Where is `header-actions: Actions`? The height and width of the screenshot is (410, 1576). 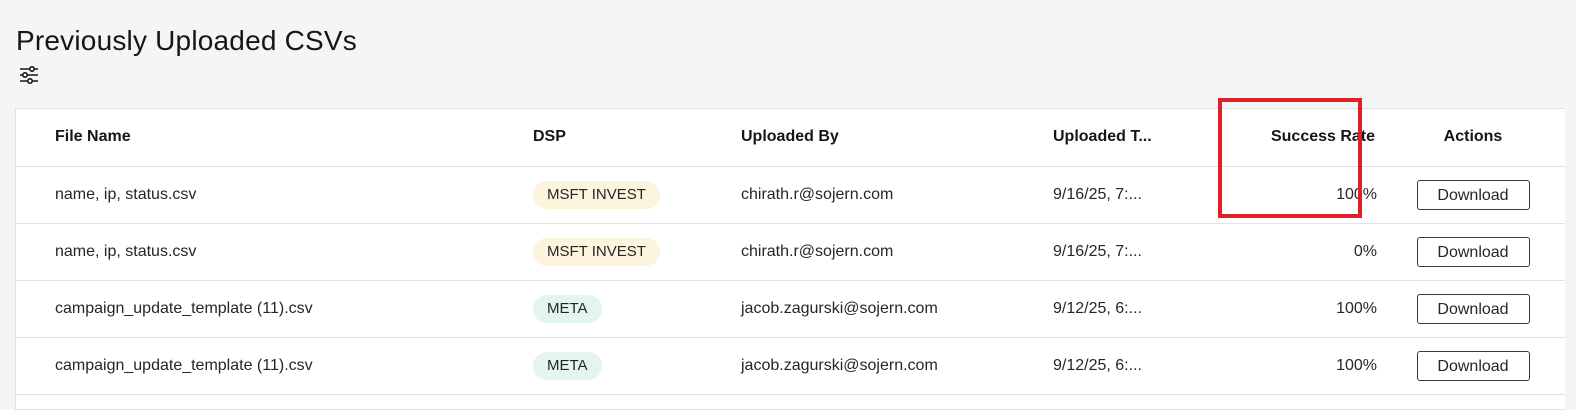 header-actions: Actions is located at coordinates (1473, 137).